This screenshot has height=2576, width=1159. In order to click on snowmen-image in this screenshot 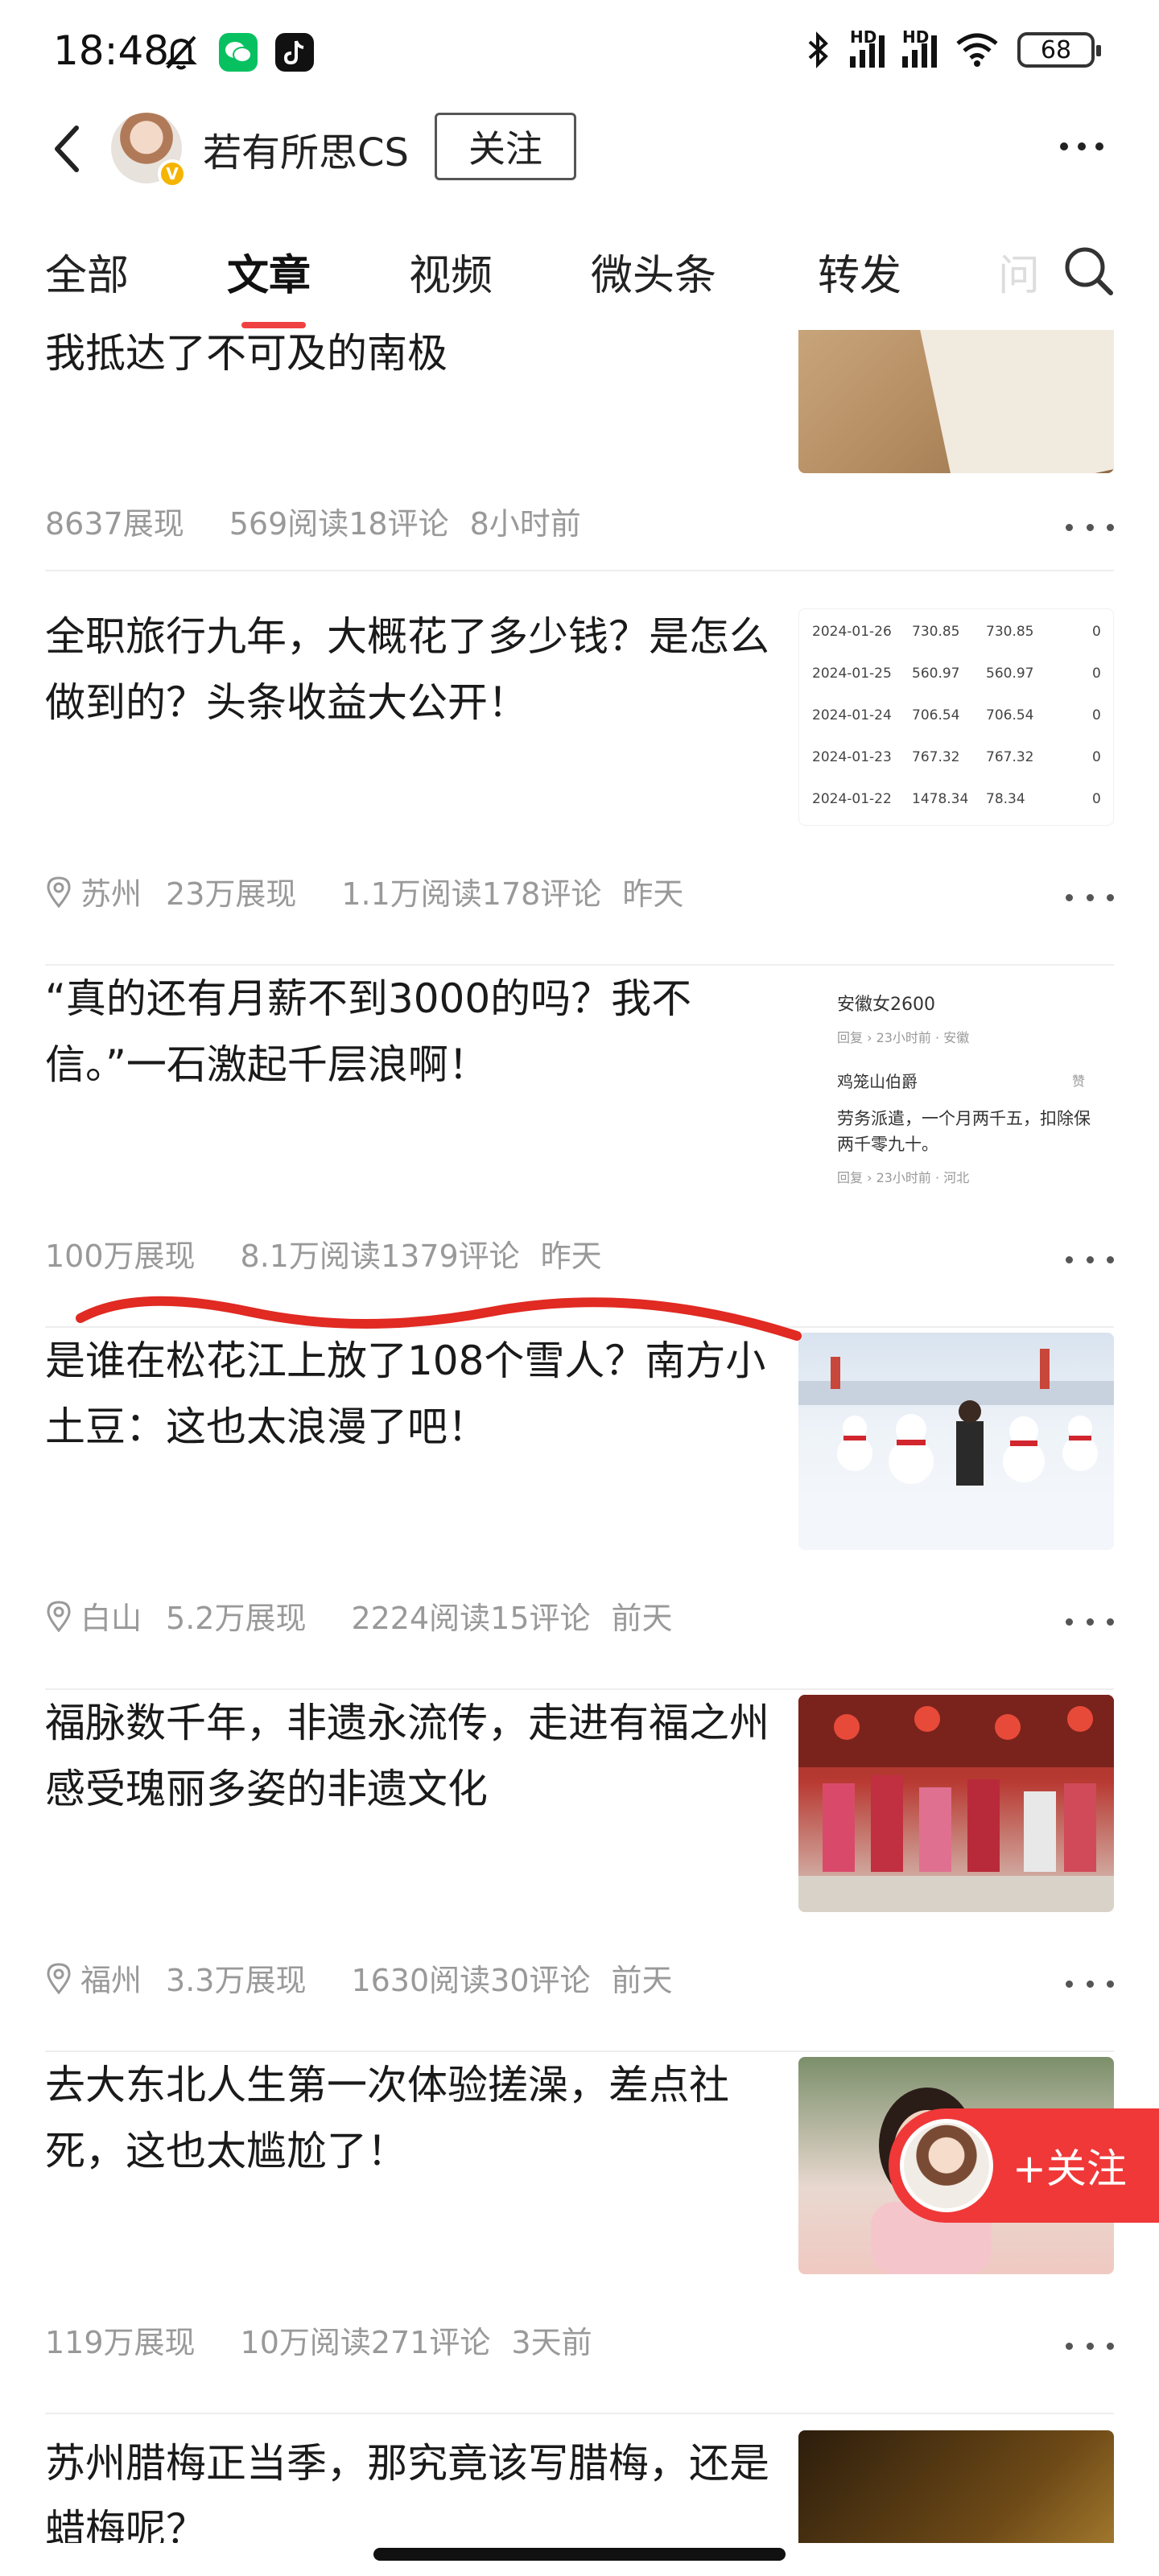, I will do `click(956, 1449)`.